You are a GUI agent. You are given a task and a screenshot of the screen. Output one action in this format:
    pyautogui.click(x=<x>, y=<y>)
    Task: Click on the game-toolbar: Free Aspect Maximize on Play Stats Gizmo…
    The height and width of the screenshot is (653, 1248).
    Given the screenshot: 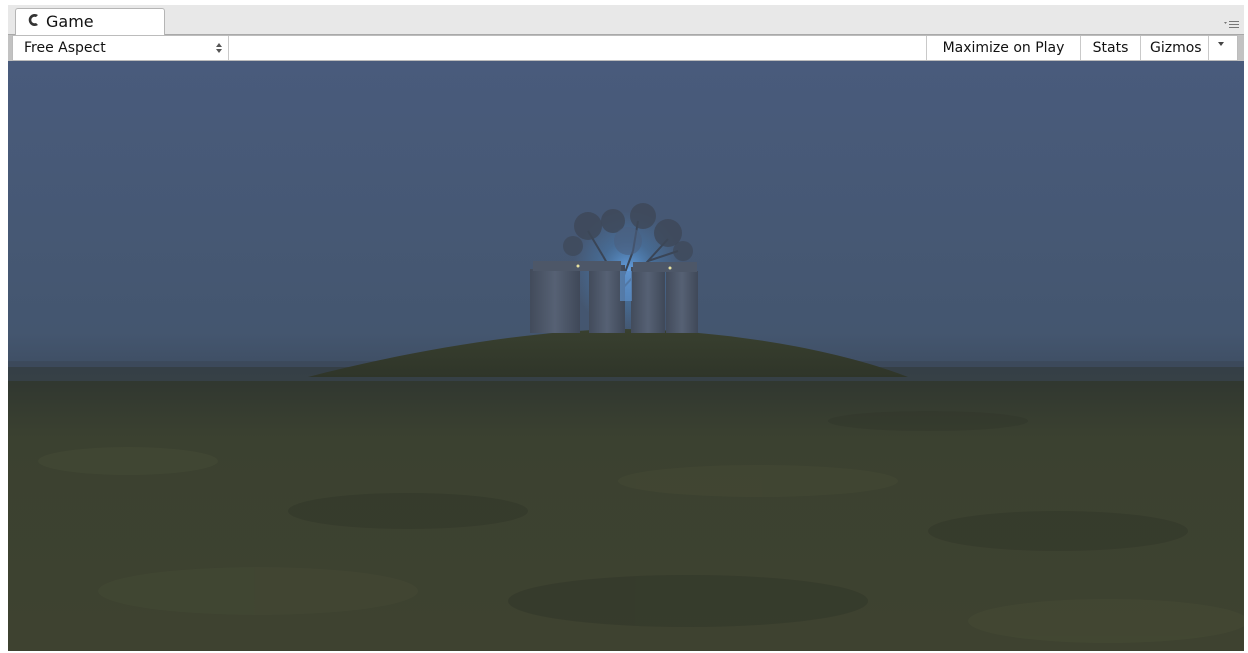 What is the action you would take?
    pyautogui.click(x=625, y=48)
    